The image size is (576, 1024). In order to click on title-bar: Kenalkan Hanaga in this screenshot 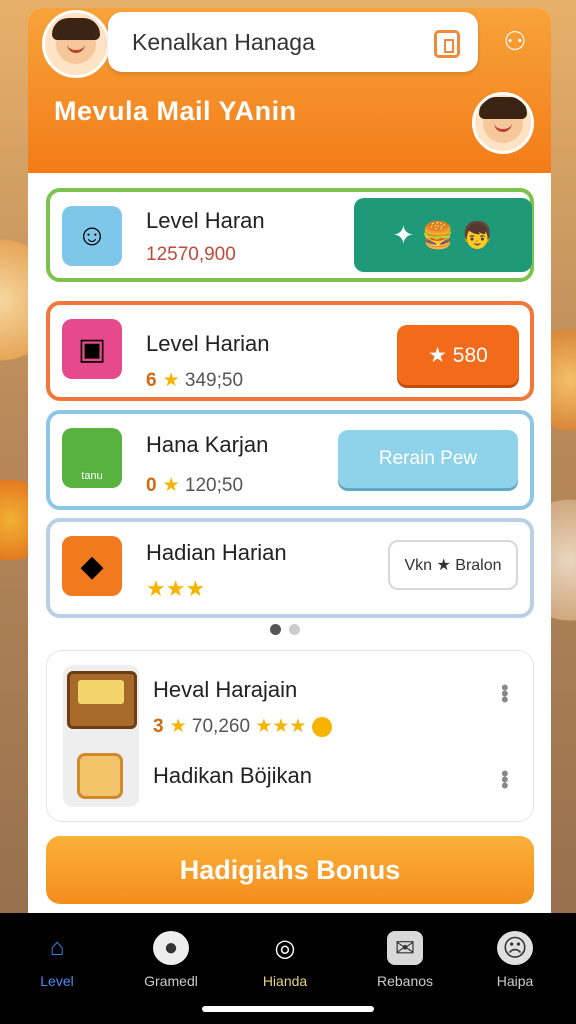, I will do `click(293, 42)`.